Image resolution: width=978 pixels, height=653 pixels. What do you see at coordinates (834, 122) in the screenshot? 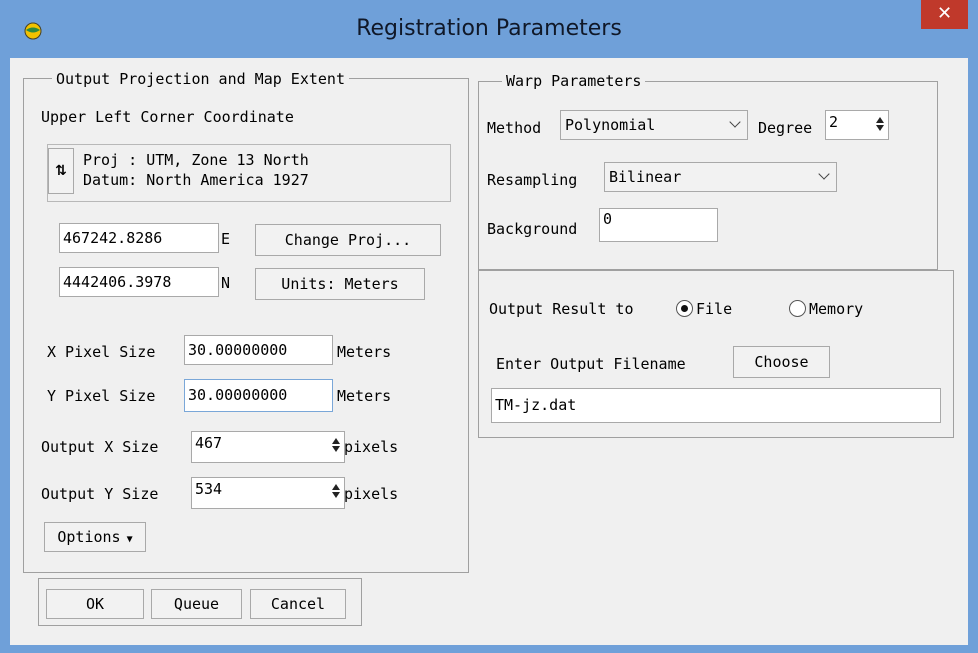
I see `degree-value: 2` at bounding box center [834, 122].